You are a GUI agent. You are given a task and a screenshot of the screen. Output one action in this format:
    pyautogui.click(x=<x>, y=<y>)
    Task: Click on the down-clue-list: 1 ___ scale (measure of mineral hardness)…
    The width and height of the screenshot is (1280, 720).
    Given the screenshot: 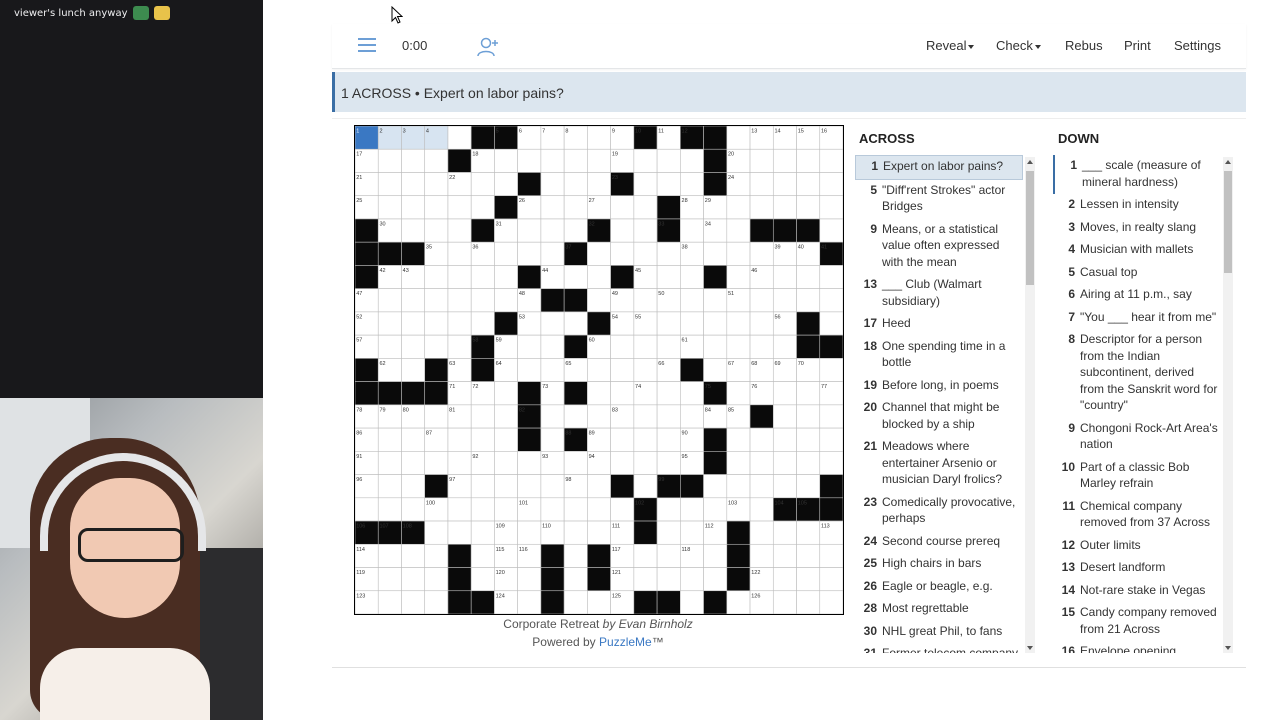 What is the action you would take?
    pyautogui.click(x=1136, y=404)
    